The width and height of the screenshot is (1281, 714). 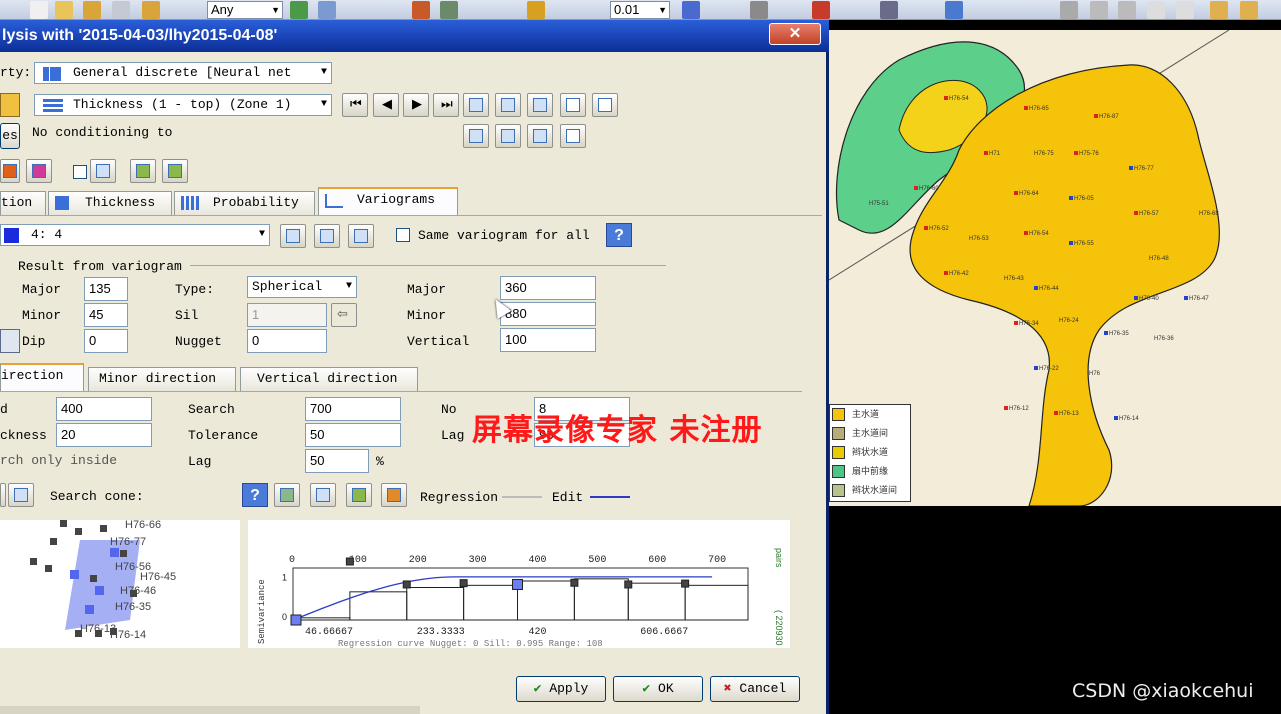 What do you see at coordinates (870, 452) in the screenshot?
I see `legend-label: 辫状水道` at bounding box center [870, 452].